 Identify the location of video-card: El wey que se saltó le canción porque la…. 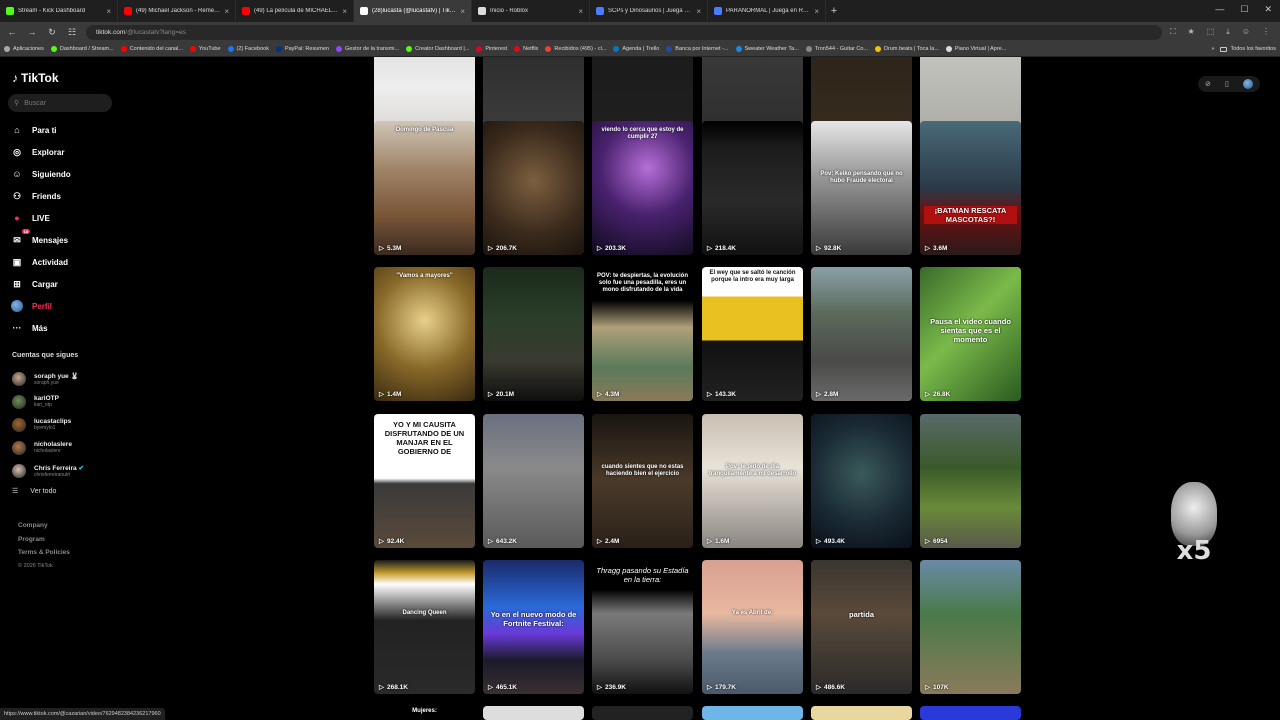
(752, 334).